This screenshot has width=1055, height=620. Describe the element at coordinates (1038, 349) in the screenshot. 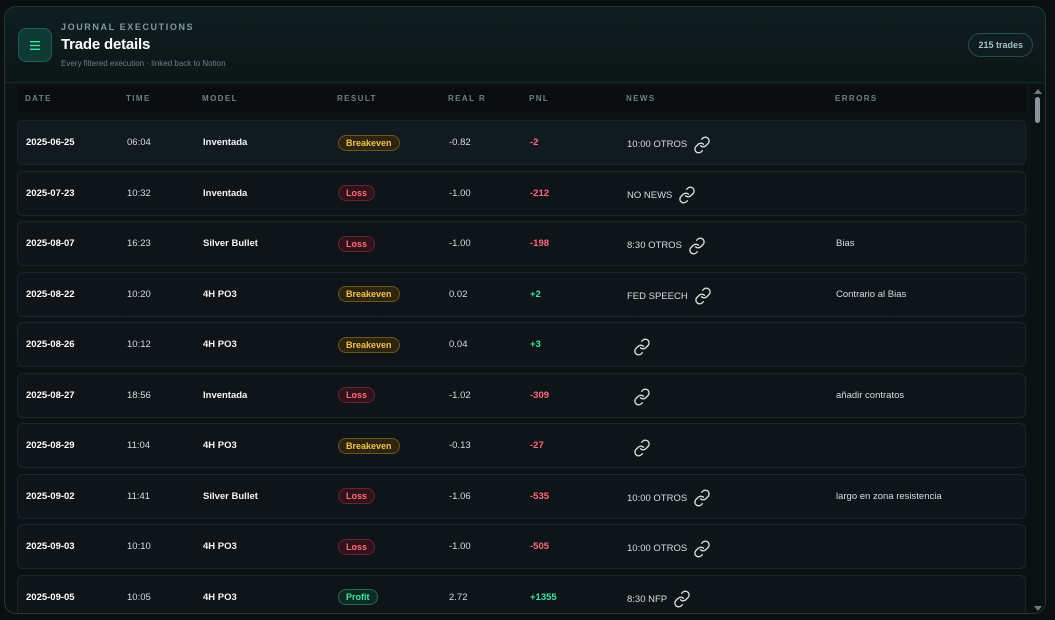

I see `vertical-scrollbar` at that location.